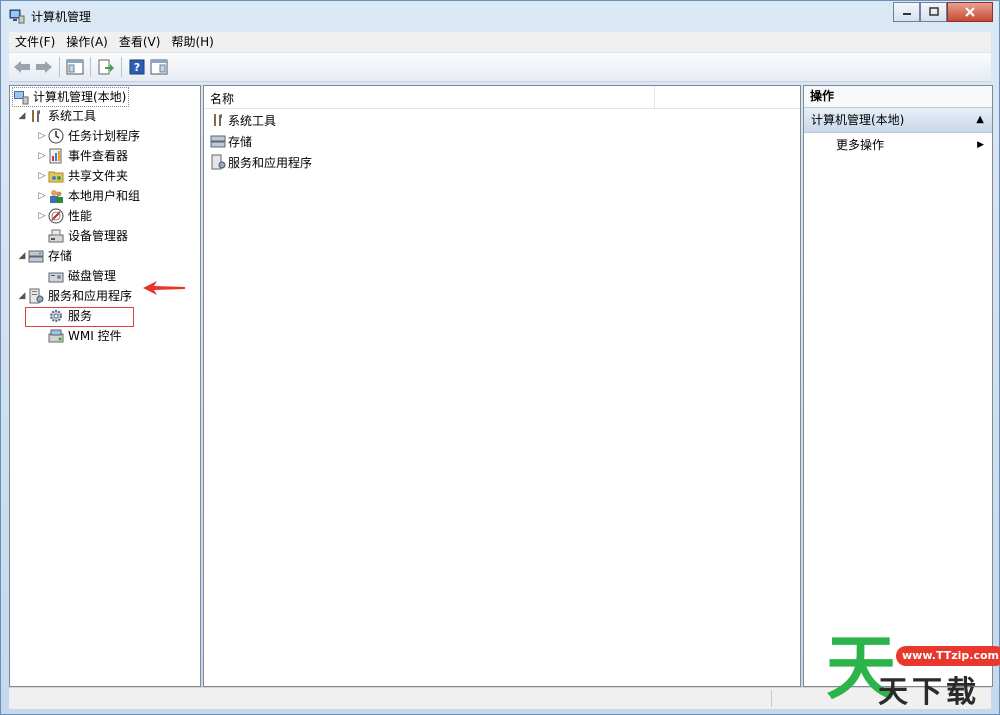 The image size is (1000, 715). I want to click on list-item-label: 系统工具, so click(252, 120).